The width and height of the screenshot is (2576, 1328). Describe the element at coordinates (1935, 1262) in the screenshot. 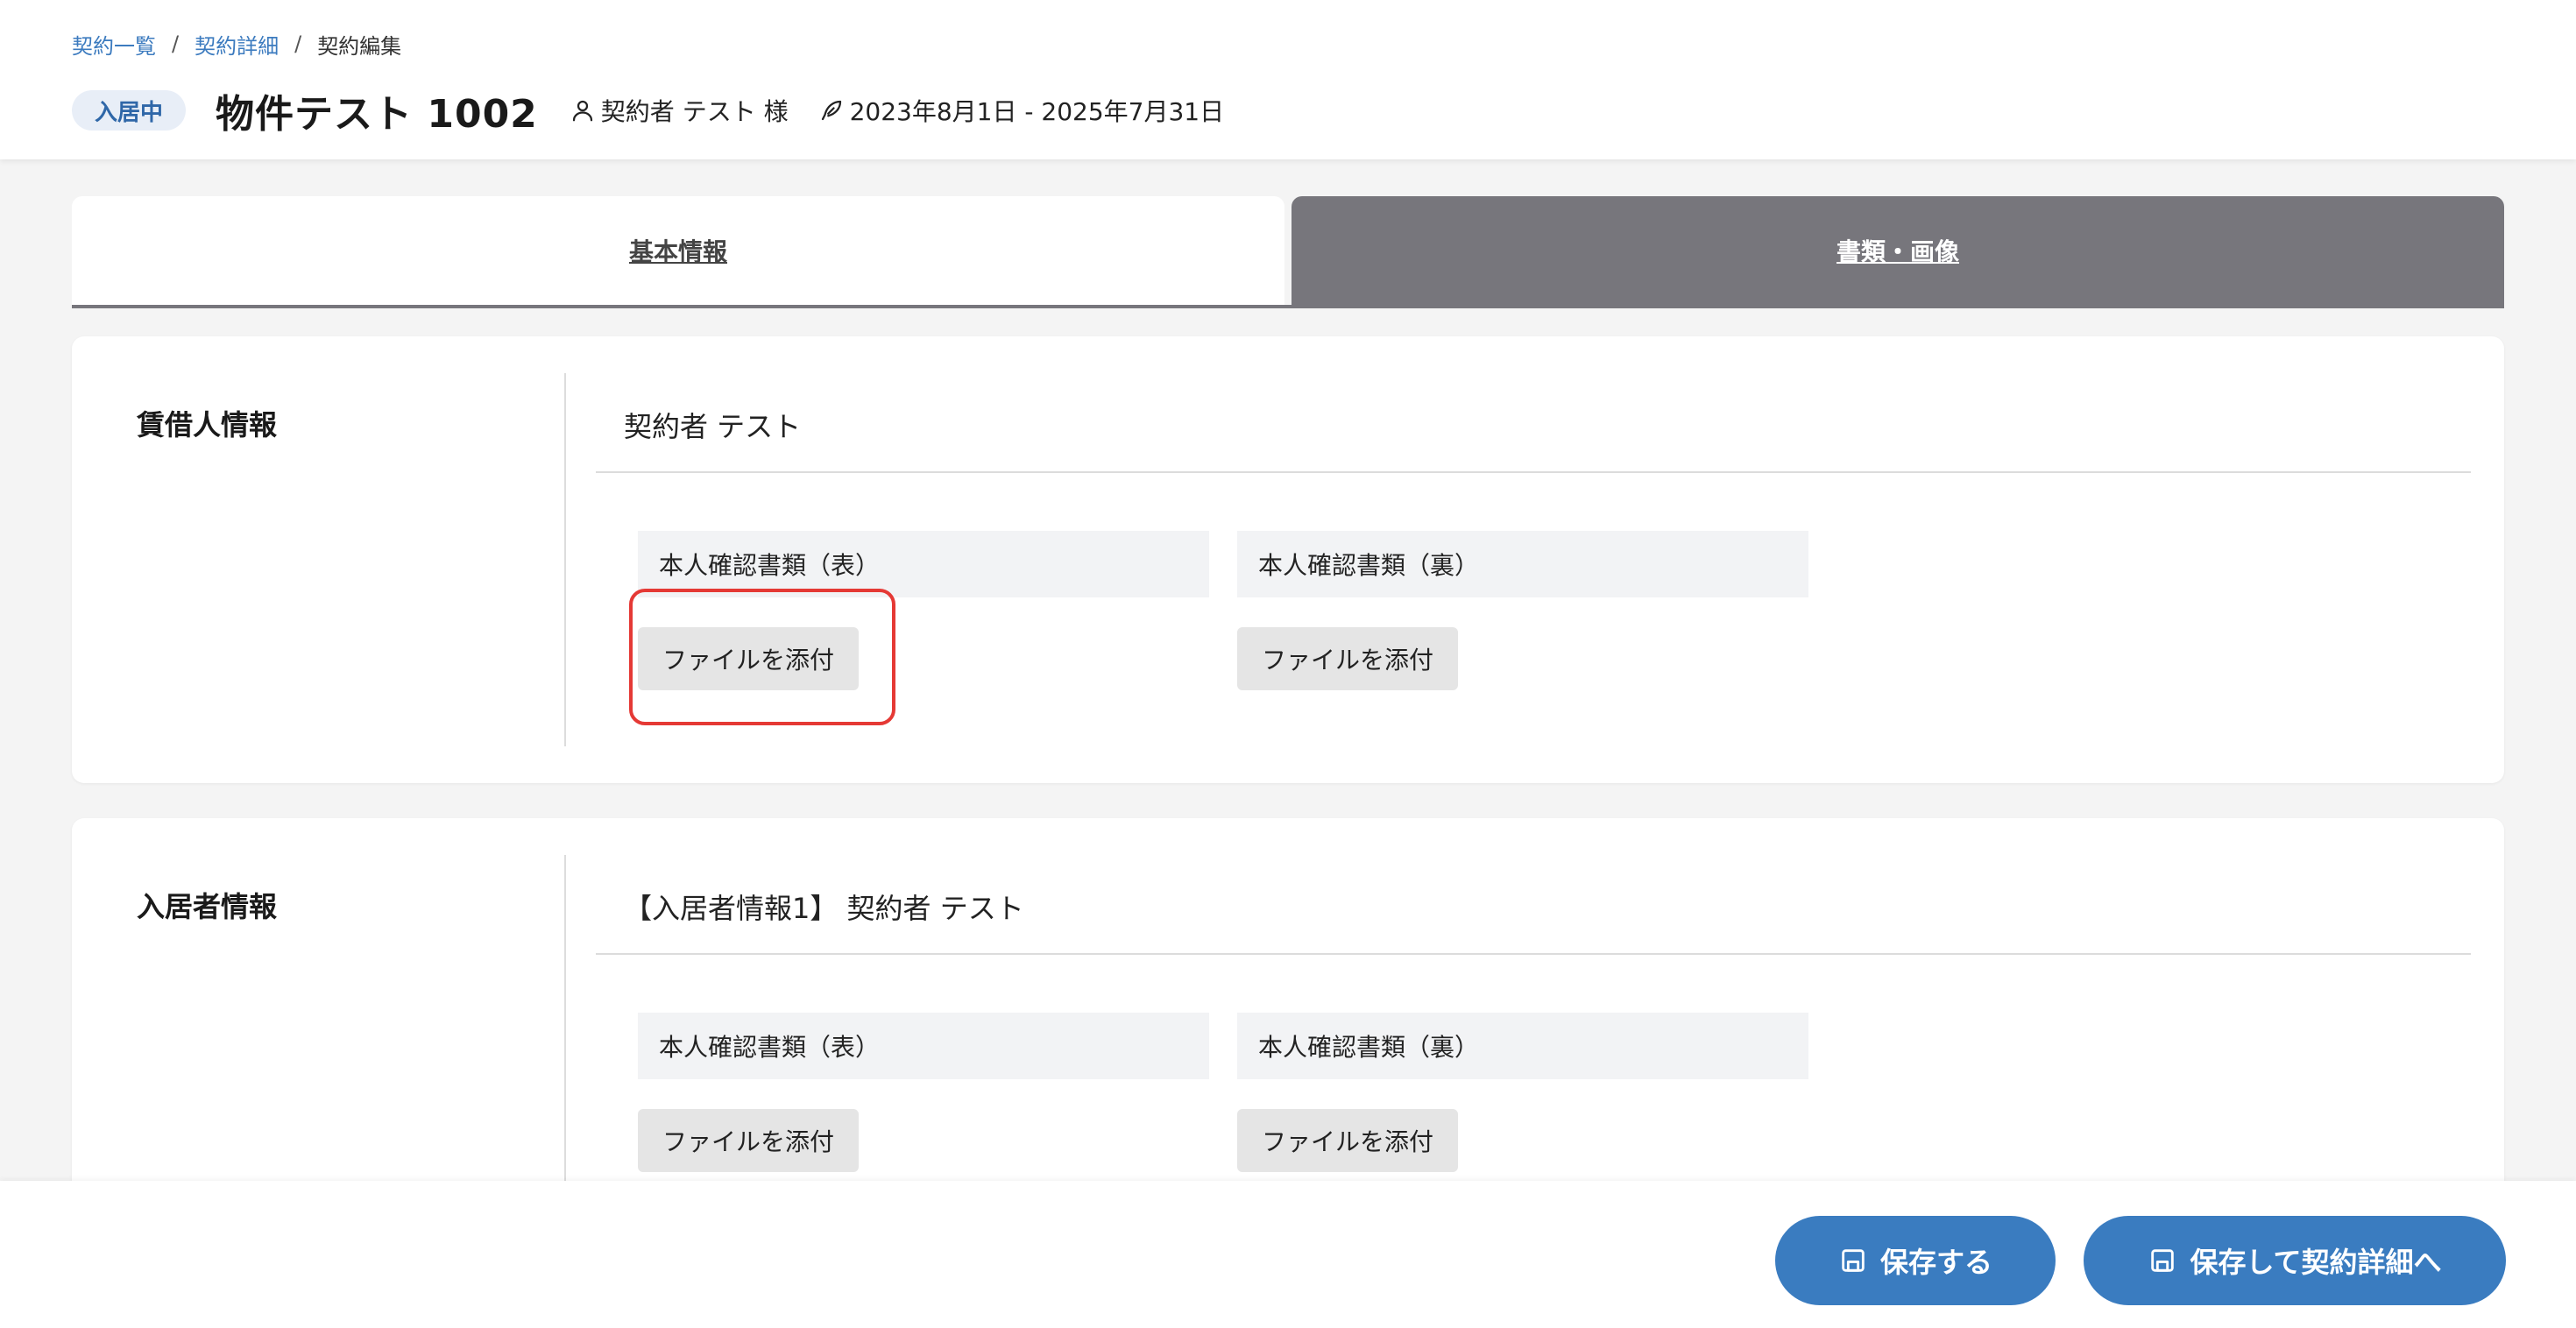

I see `save-button-label: 保存する` at that location.